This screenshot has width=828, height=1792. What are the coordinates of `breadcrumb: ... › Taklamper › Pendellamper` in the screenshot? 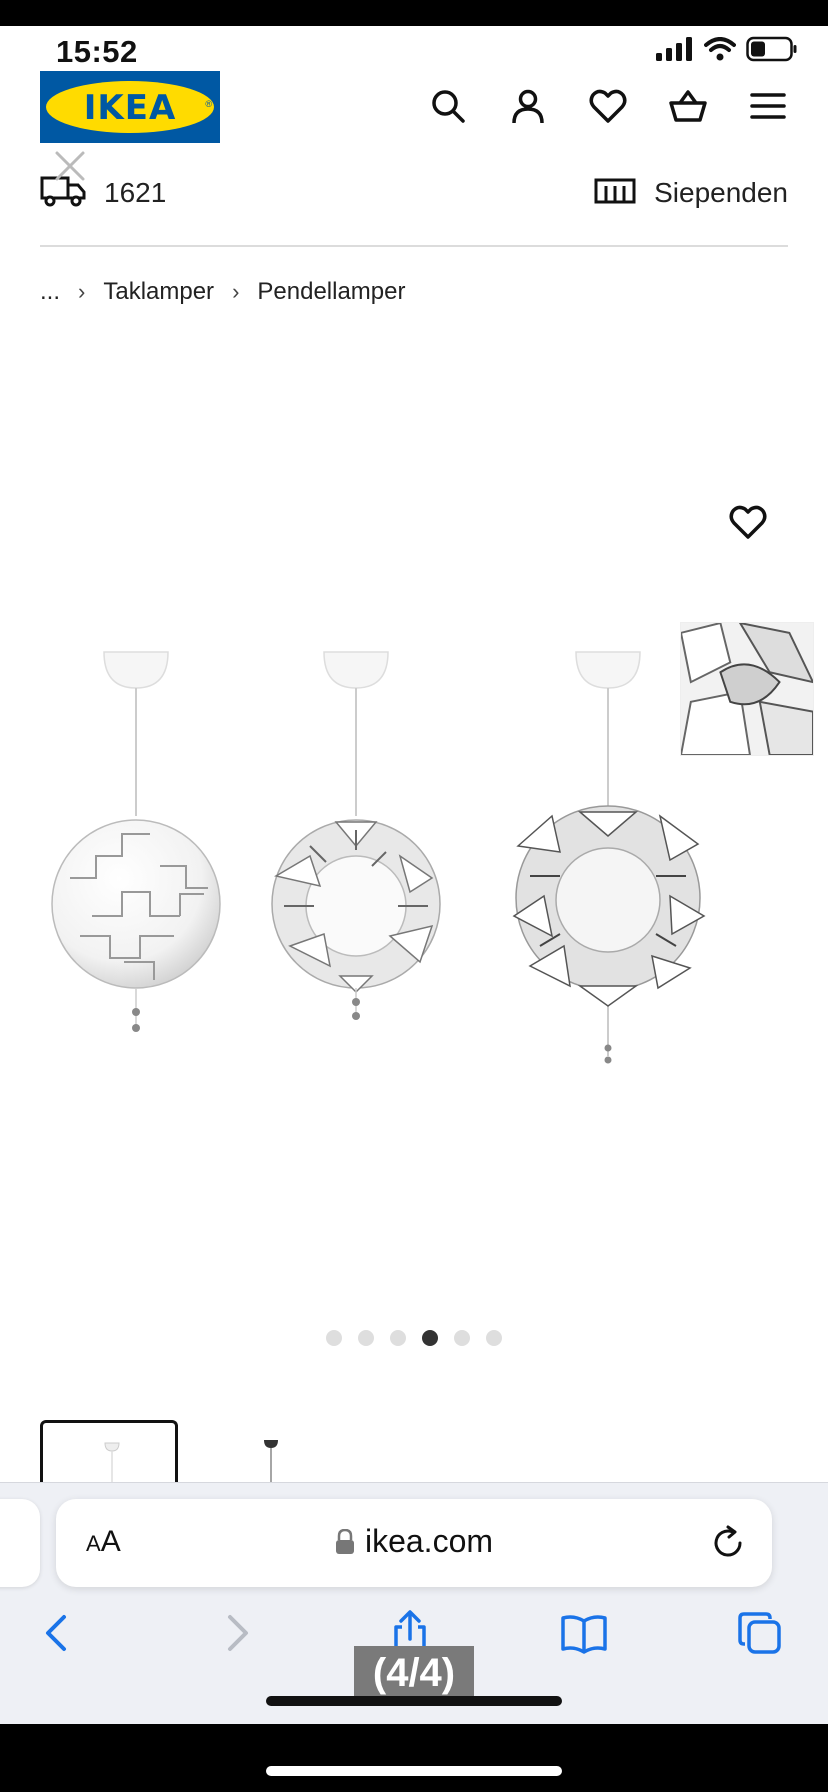 It's located at (222, 292).